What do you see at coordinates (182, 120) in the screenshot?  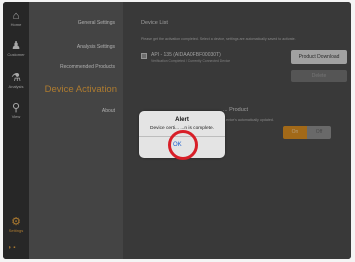 I see `alert-title: Alert` at bounding box center [182, 120].